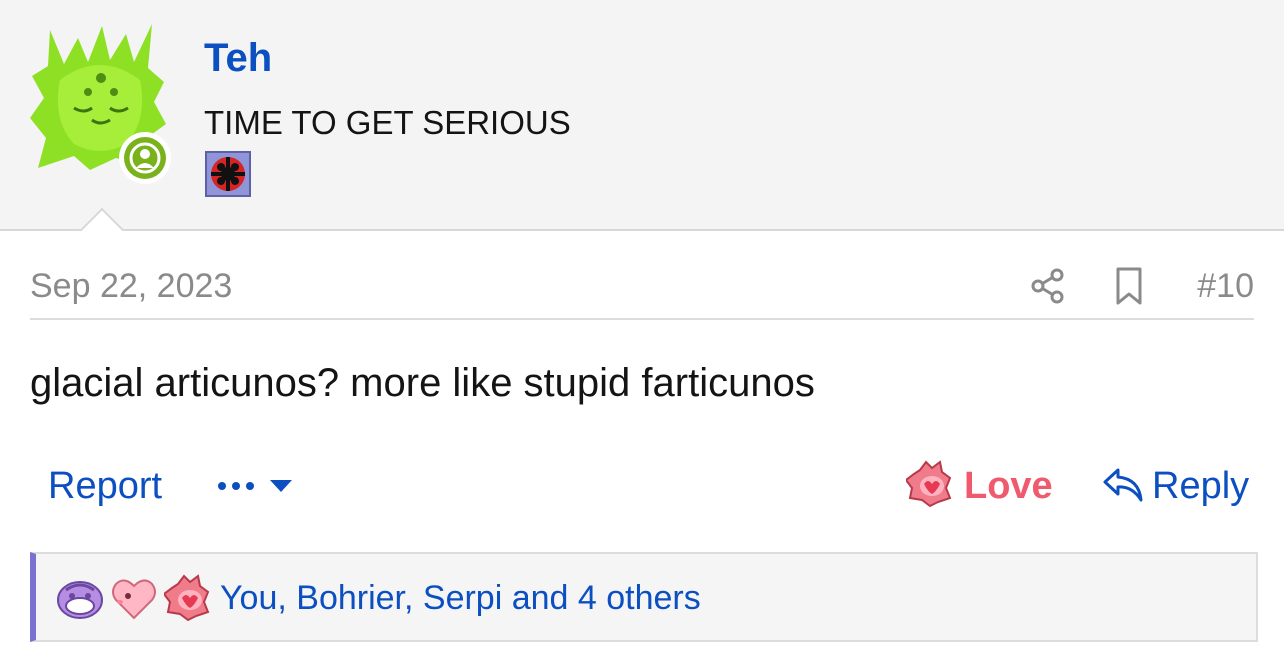 The width and height of the screenshot is (1284, 670). I want to click on header-pointer, so click(102, 216).